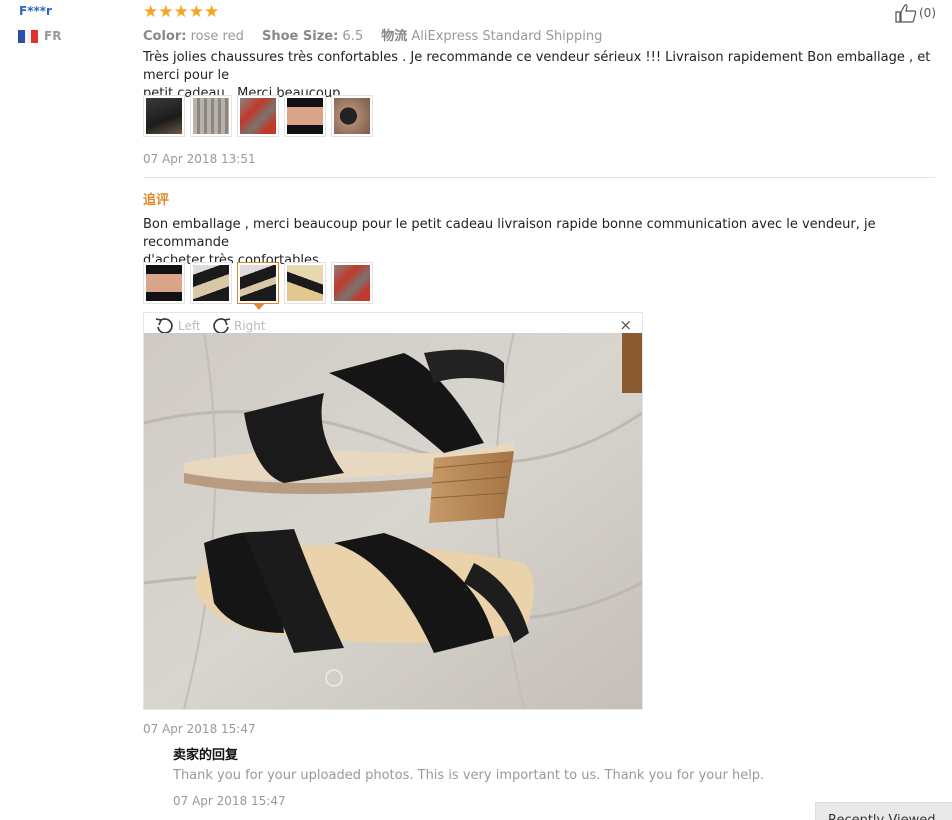 Image resolution: width=952 pixels, height=820 pixels. What do you see at coordinates (394, 36) in the screenshot?
I see `shipping-label: 物流` at bounding box center [394, 36].